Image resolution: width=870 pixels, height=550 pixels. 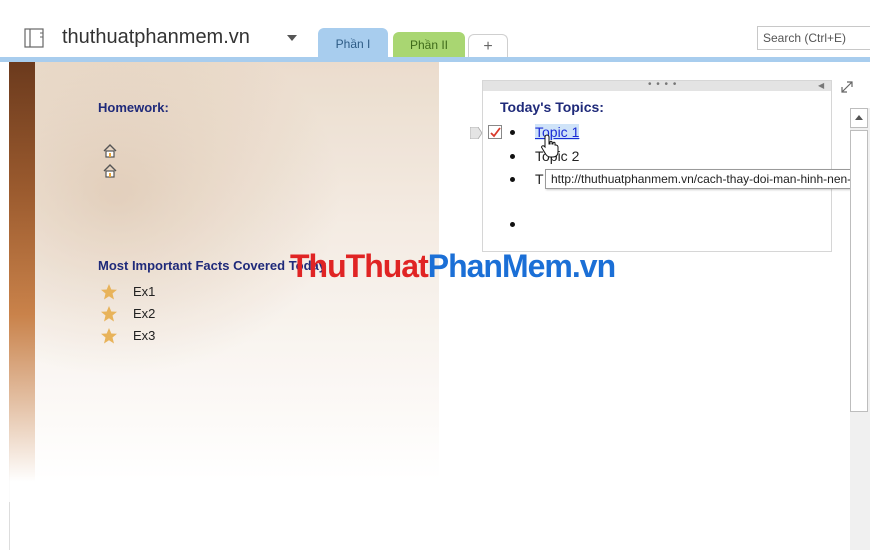 What do you see at coordinates (552, 107) in the screenshot?
I see `topics-heading: Today's Topics:` at bounding box center [552, 107].